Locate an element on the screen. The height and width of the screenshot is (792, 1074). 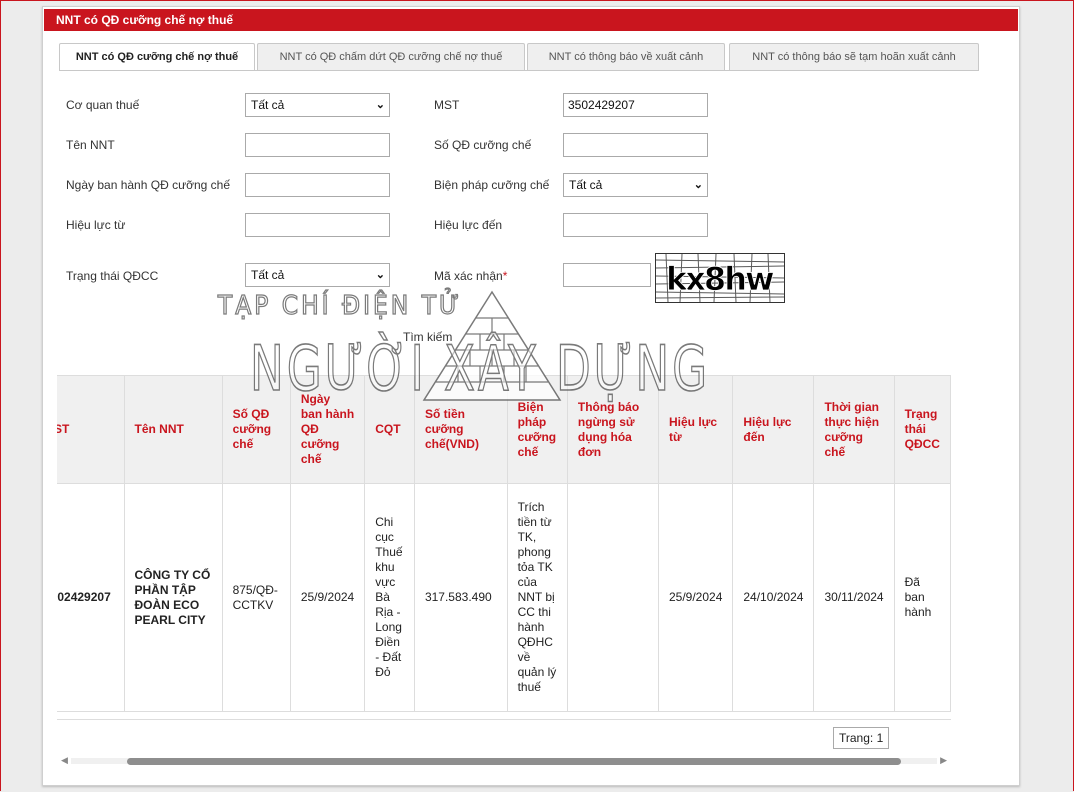
captcha-image: kx8hw is located at coordinates (720, 278).